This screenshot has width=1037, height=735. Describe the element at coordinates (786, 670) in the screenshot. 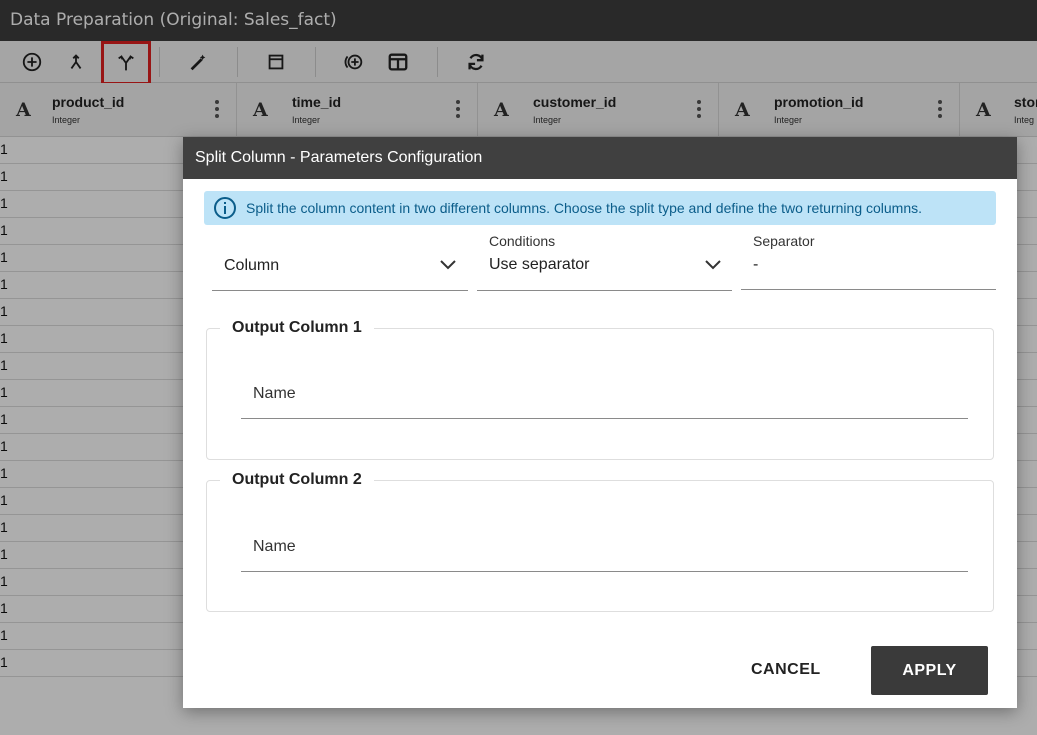

I see `cancel-button: CANCEL` at that location.